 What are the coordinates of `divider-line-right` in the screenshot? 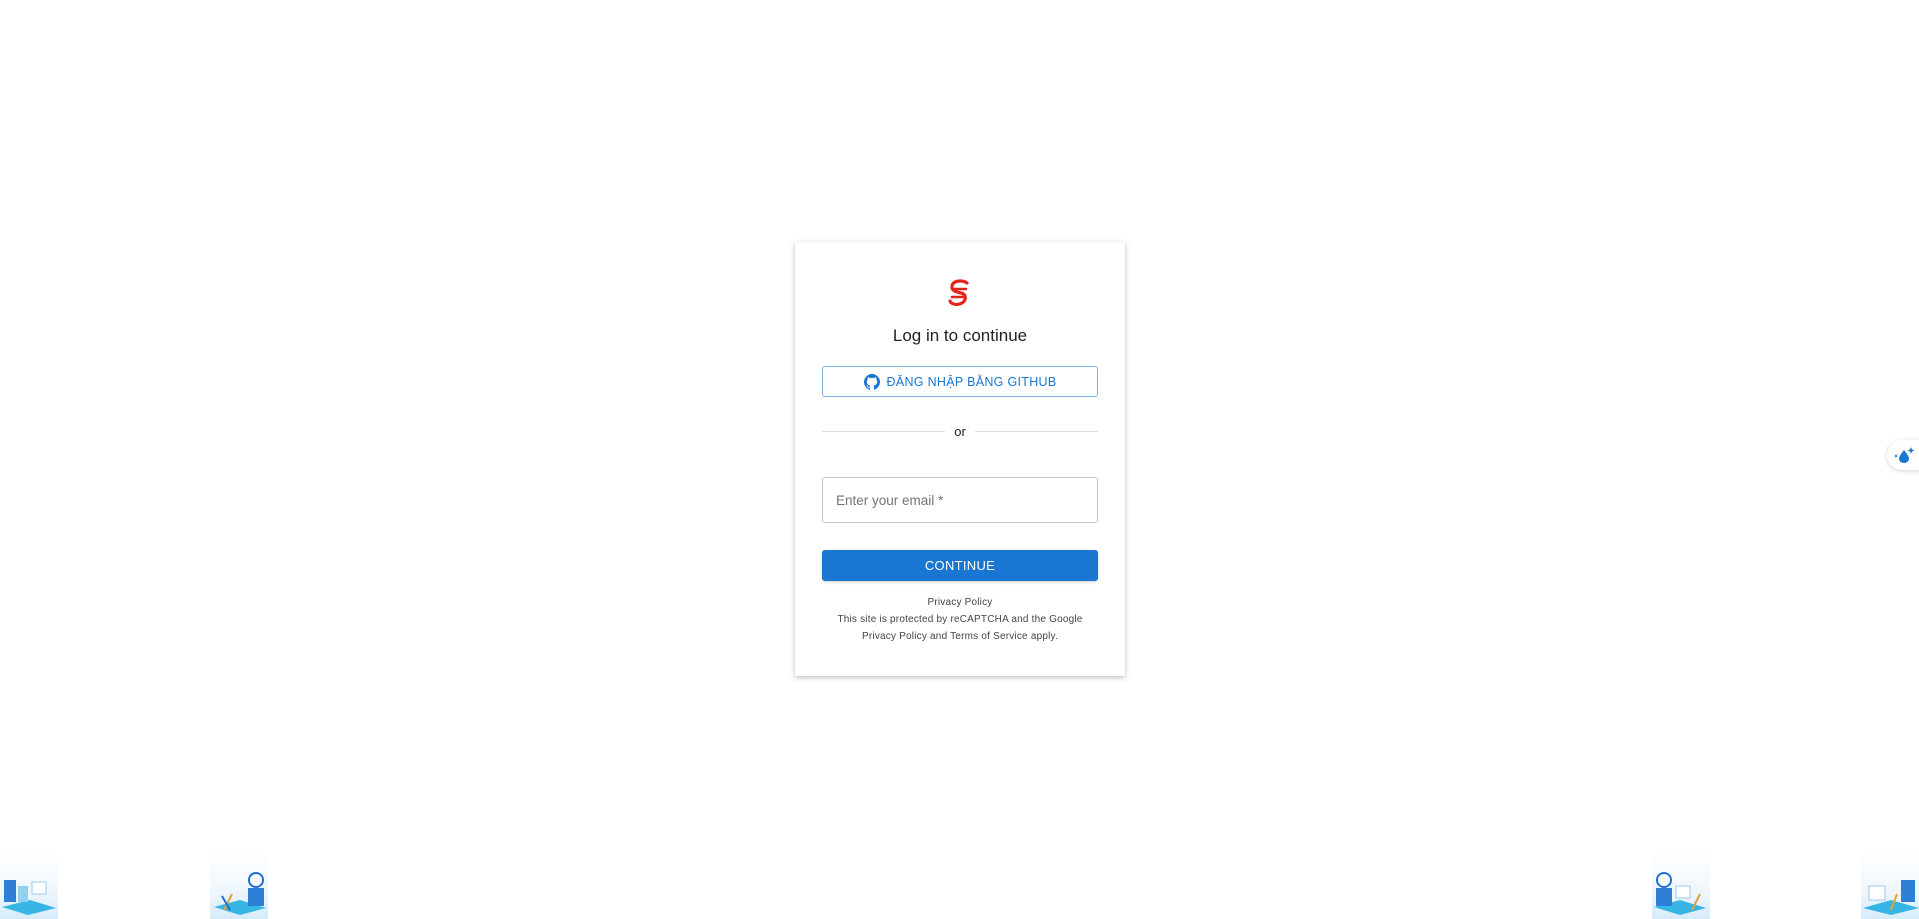 It's located at (1036, 431).